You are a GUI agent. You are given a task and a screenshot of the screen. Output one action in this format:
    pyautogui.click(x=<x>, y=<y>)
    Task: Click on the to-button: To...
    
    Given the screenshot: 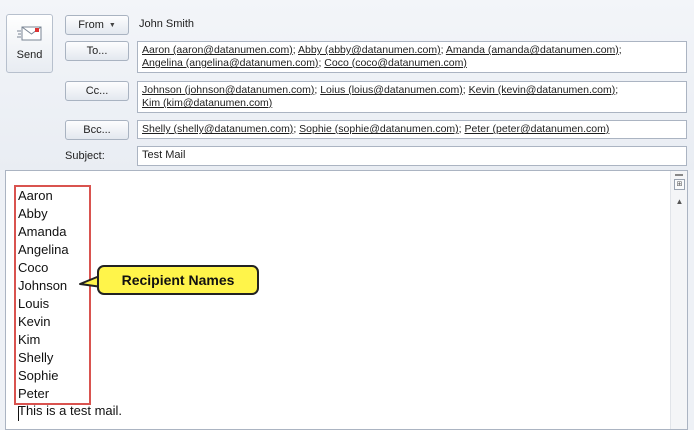 What is the action you would take?
    pyautogui.click(x=97, y=51)
    